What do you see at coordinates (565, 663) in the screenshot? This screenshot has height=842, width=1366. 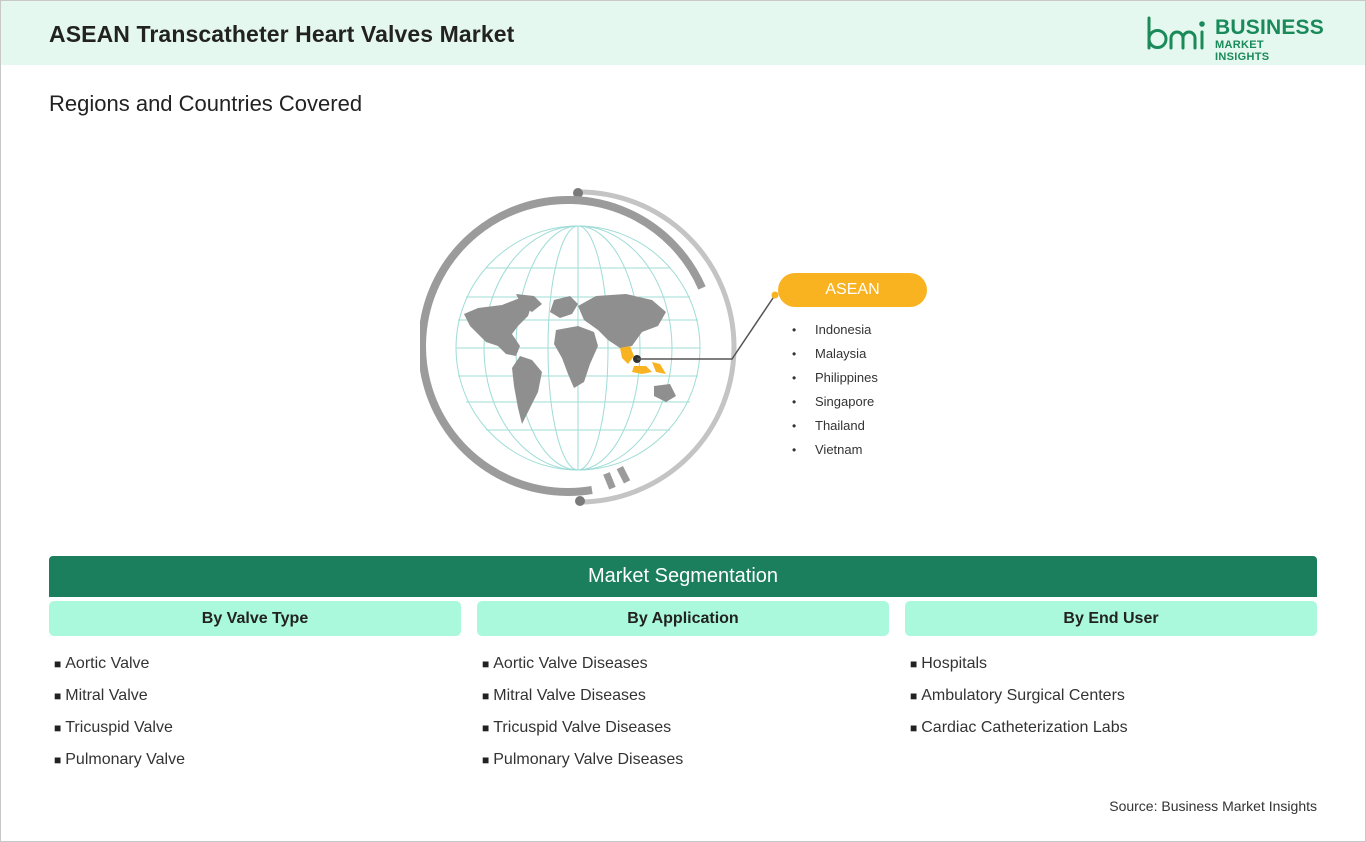 I see `list-item: ■ Aortic Valve Diseases` at bounding box center [565, 663].